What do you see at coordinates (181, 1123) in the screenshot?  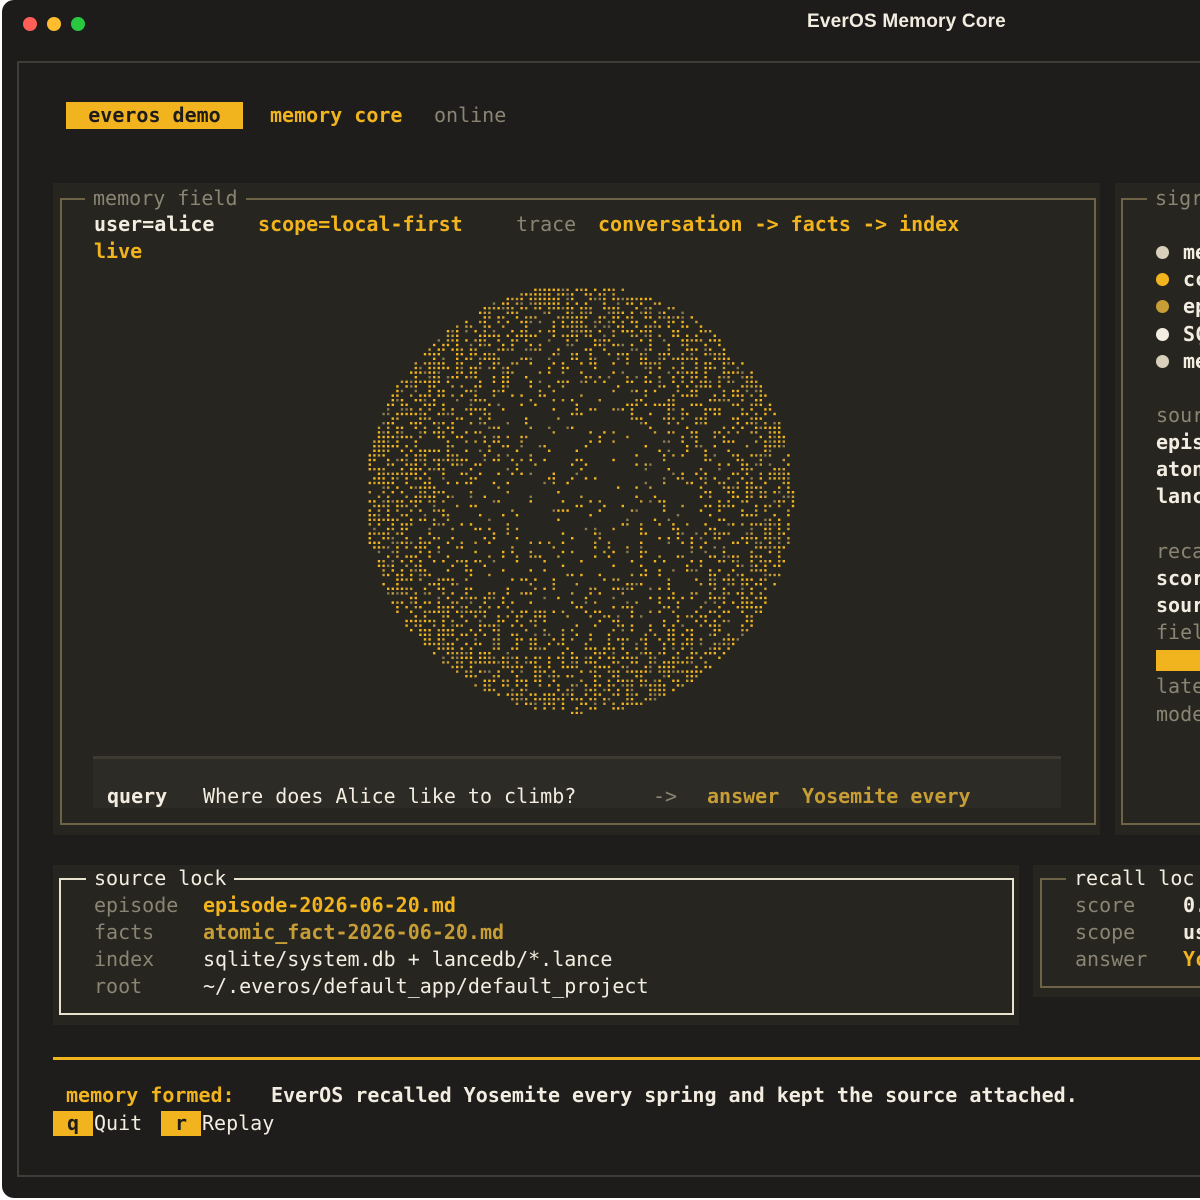 I see `replay-key: r` at bounding box center [181, 1123].